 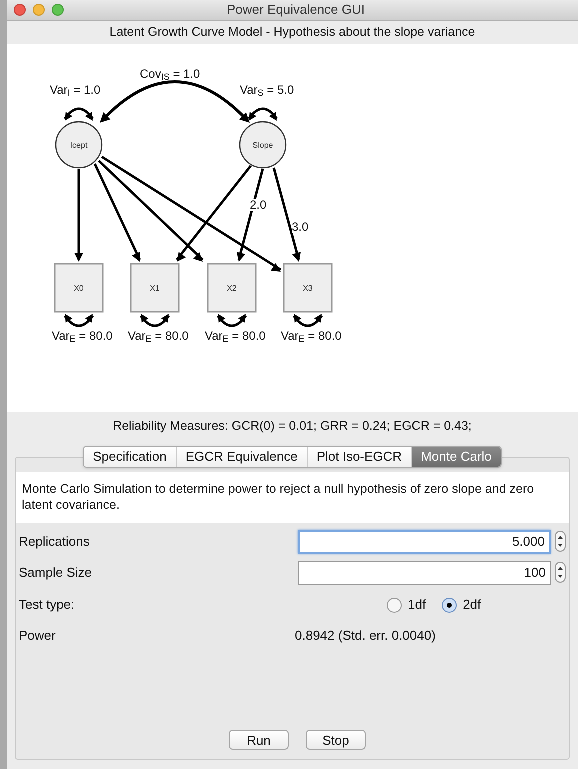 What do you see at coordinates (55, 541) in the screenshot?
I see `field-label: Replications` at bounding box center [55, 541].